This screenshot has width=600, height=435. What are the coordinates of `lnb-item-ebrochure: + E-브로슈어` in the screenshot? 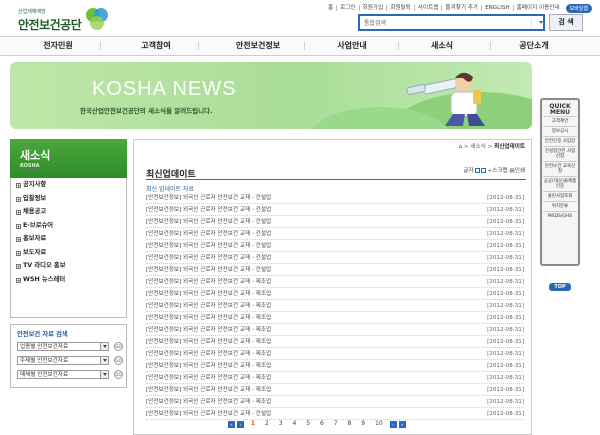 It's located at (68, 226).